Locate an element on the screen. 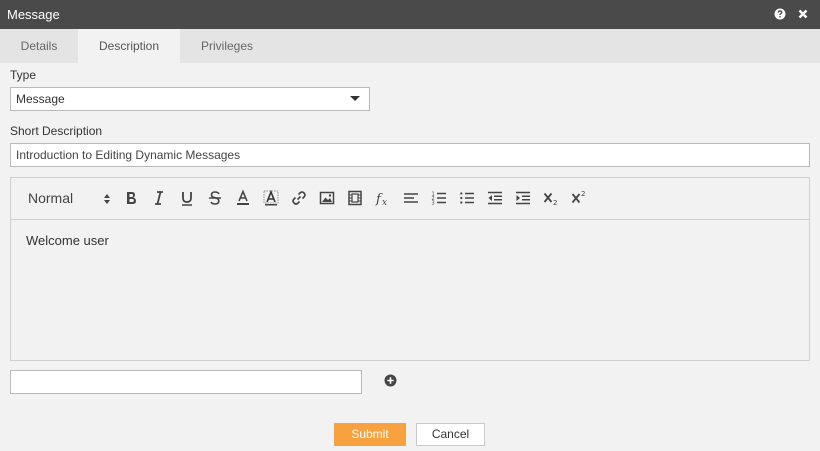 The height and width of the screenshot is (451, 820). window-titlebar: Message is located at coordinates (410, 14).